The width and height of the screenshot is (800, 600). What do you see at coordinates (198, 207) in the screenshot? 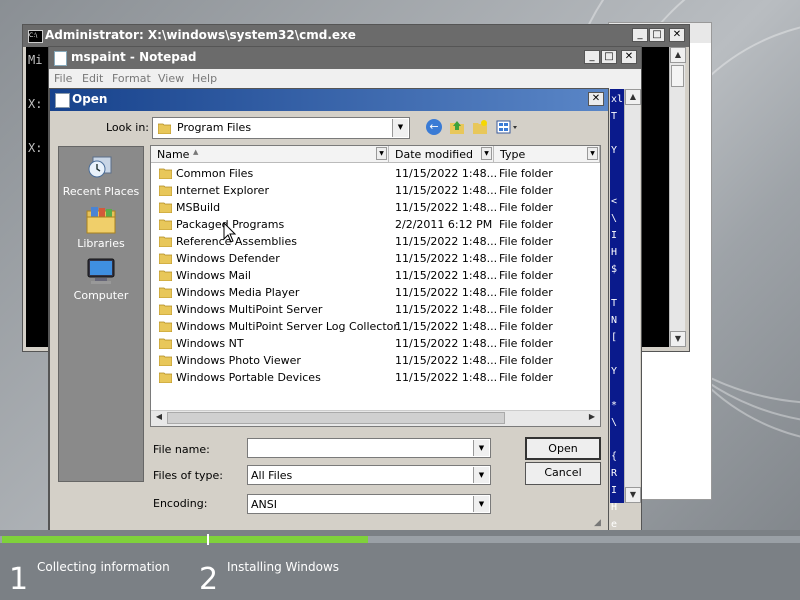
I see `file-name: MSBuild` at bounding box center [198, 207].